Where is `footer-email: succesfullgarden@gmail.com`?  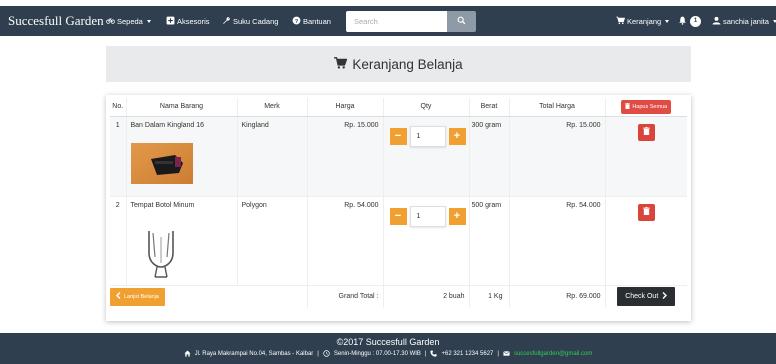 footer-email: succesfullgarden@gmail.com is located at coordinates (553, 354).